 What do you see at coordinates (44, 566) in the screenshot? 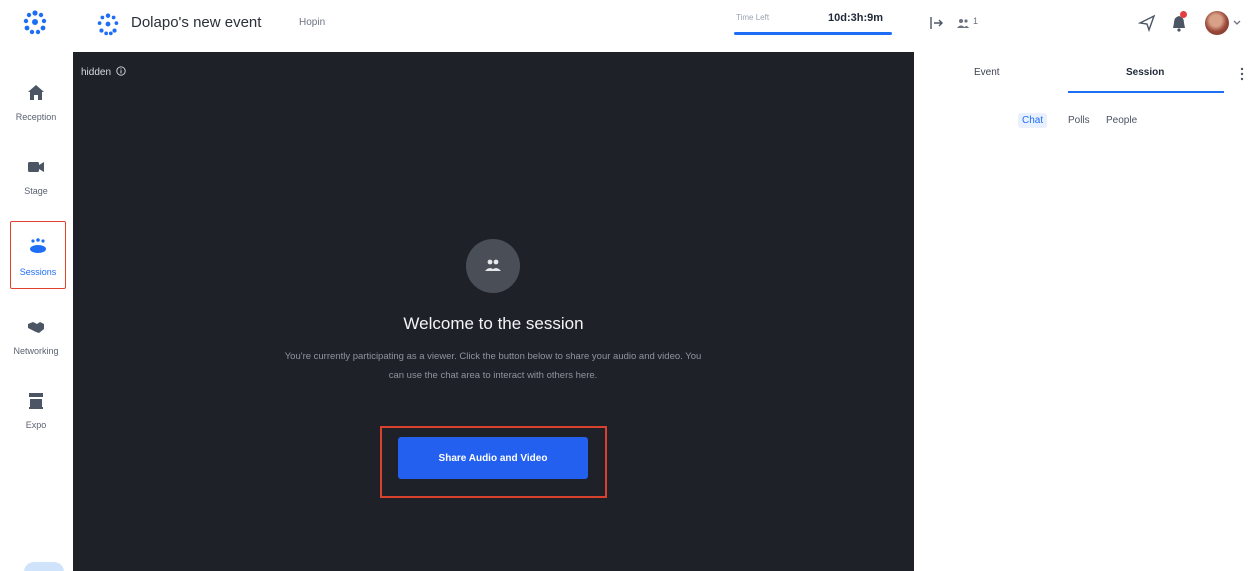
I see `help-bubble` at bounding box center [44, 566].